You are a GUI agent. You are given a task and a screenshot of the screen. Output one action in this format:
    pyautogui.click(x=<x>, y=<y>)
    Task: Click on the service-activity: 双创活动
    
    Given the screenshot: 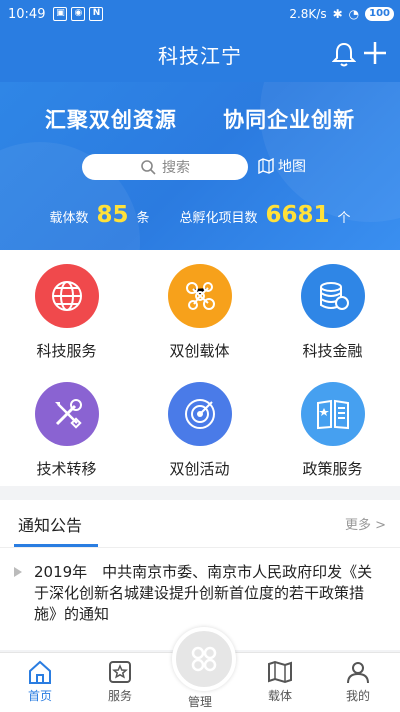 What is the action you would take?
    pyautogui.click(x=199, y=427)
    